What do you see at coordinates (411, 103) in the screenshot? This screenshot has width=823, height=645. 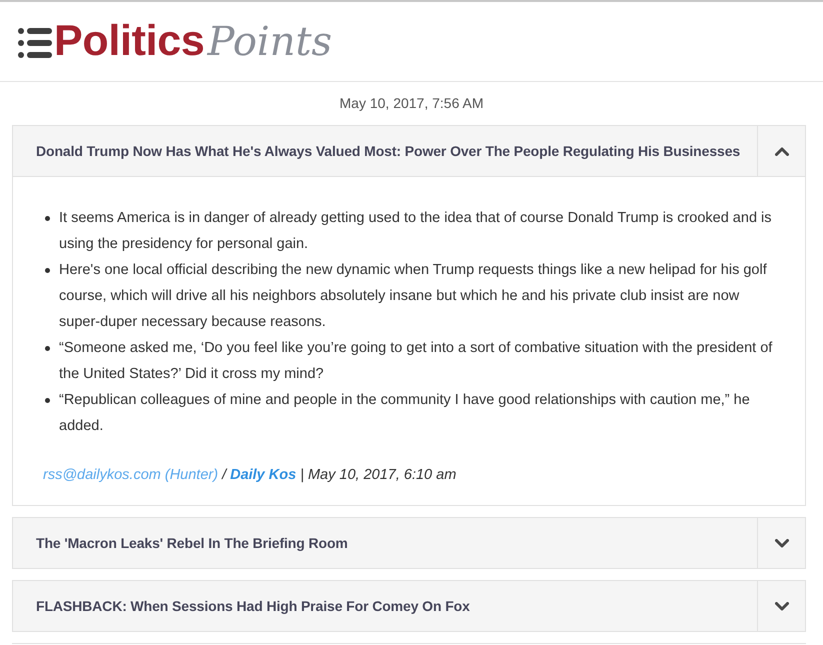 I see `timestamp: May 10, 2017, 7:56 AM` at bounding box center [411, 103].